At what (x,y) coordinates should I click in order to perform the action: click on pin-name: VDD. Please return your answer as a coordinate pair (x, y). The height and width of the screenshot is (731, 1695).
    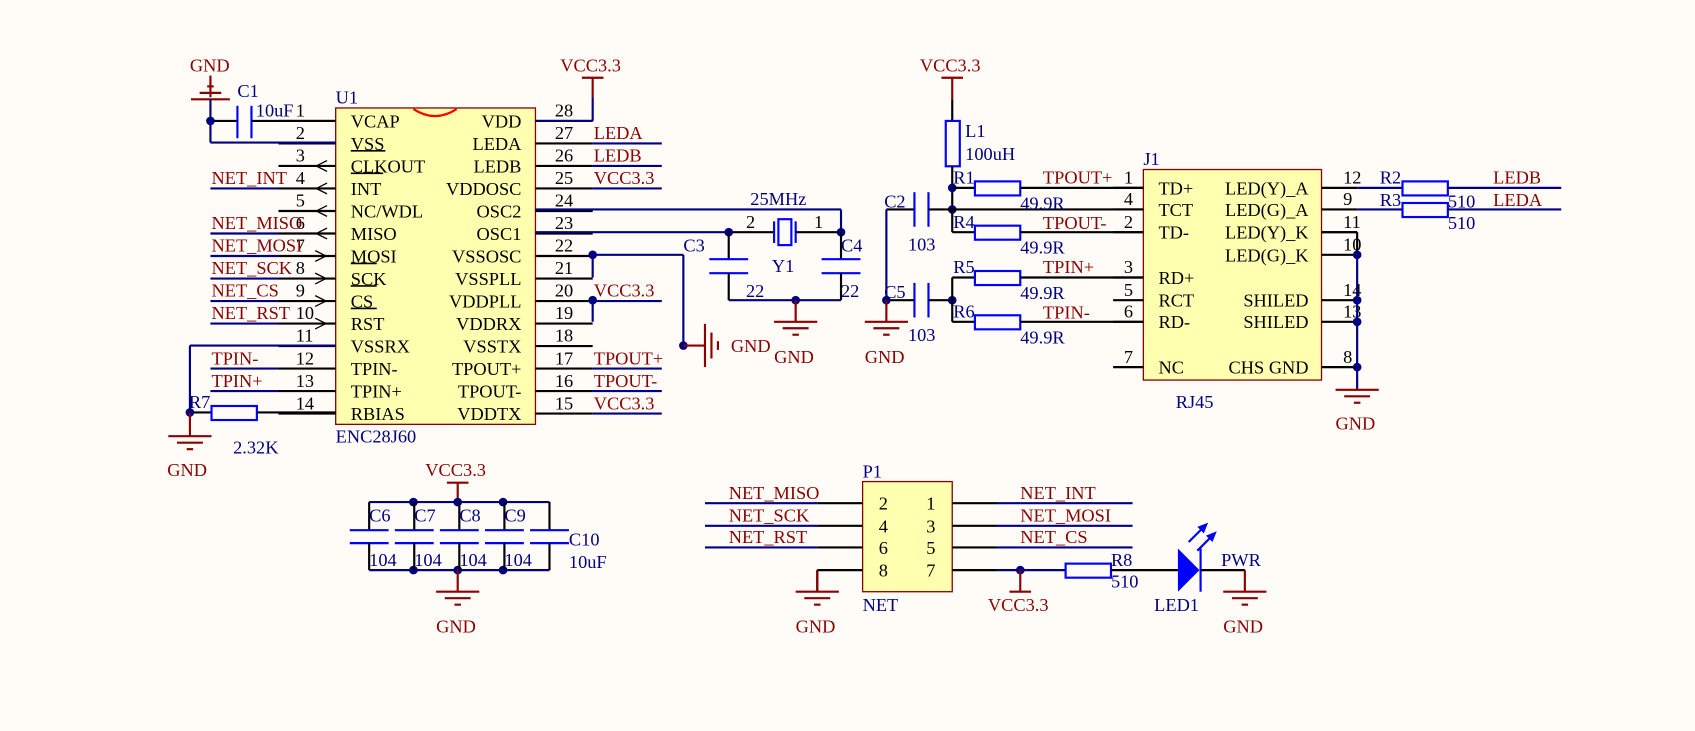
    Looking at the image, I should click on (502, 121).